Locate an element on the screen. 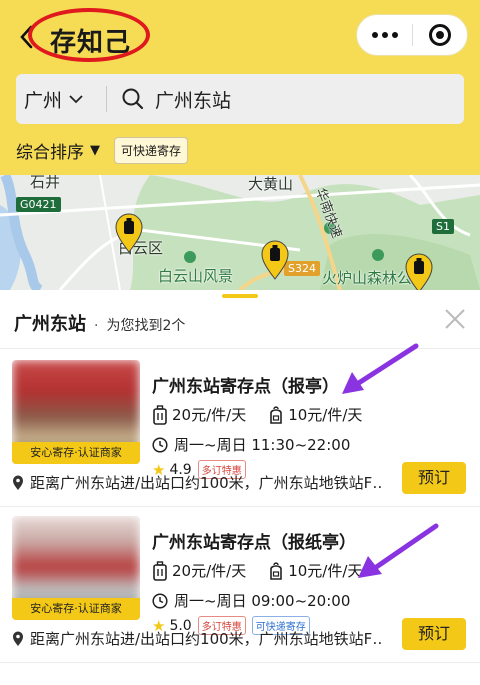 This screenshot has width=480, height=685. title-highlight-circle is located at coordinates (89, 35).